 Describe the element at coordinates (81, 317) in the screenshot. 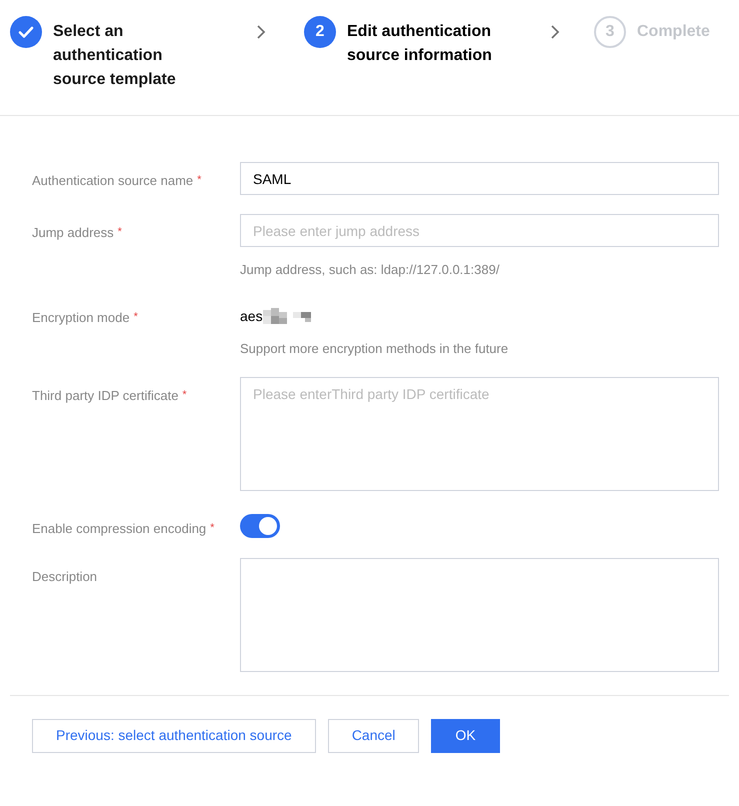

I see `field-label: Encryption mode` at that location.